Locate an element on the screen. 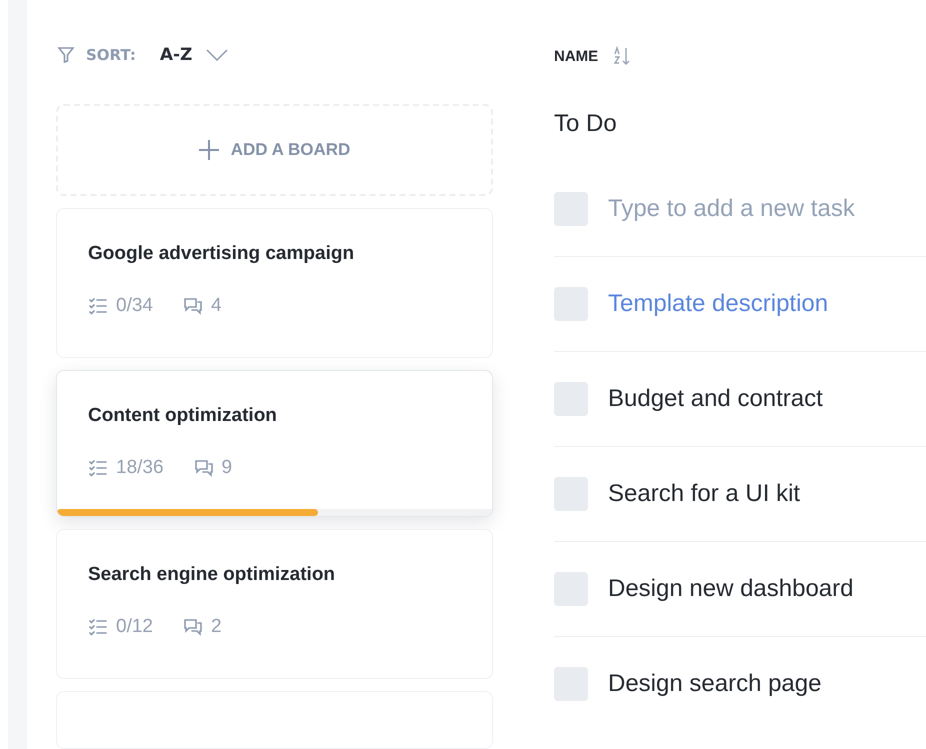 The height and width of the screenshot is (749, 926). board-title: Google advertising campaign is located at coordinates (222, 254).